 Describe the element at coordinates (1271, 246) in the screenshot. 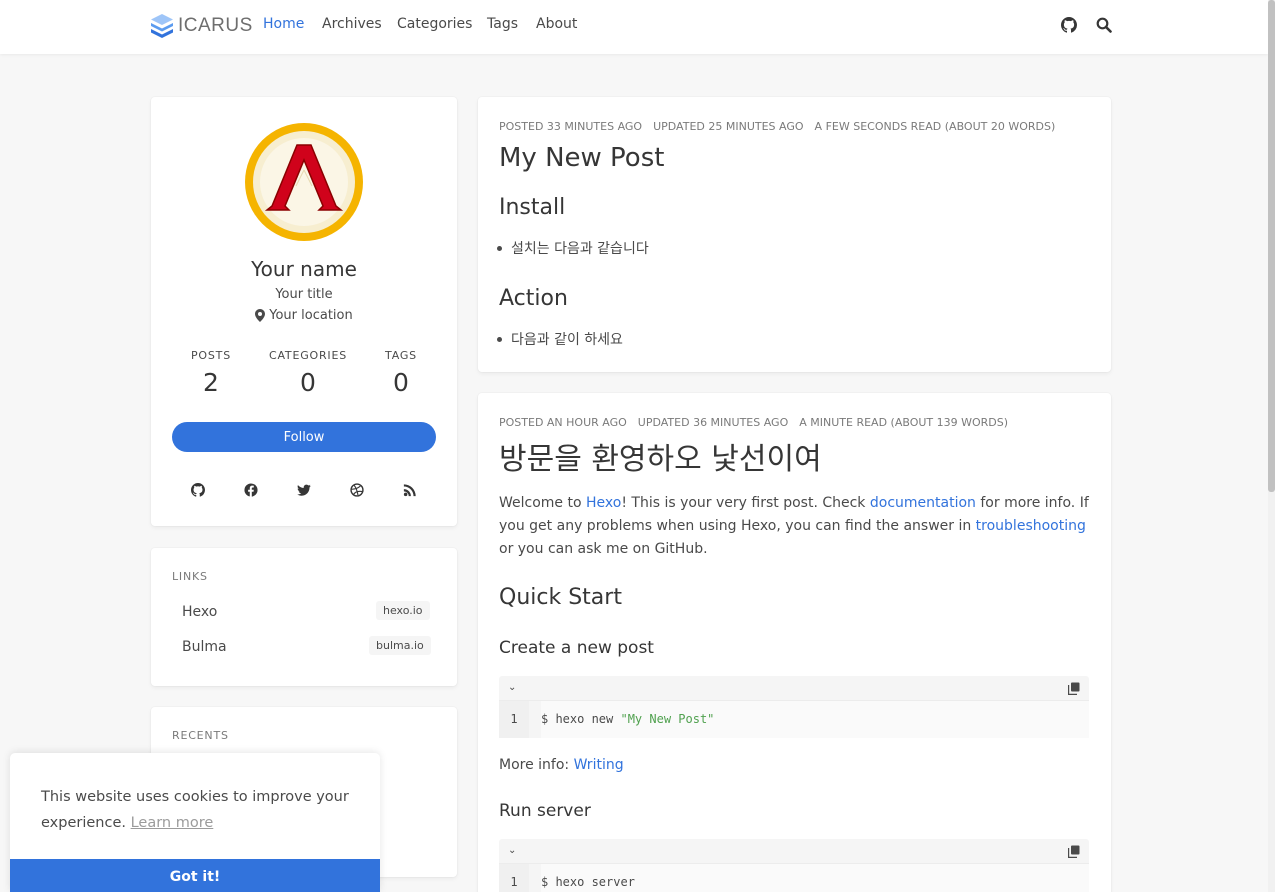

I see `scrollbar-thumb` at that location.